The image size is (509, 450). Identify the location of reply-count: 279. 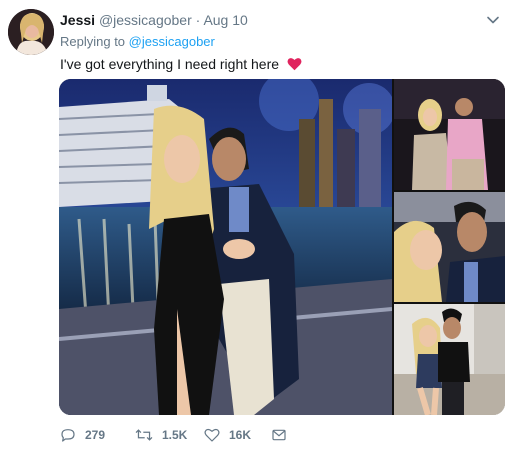
(95, 435).